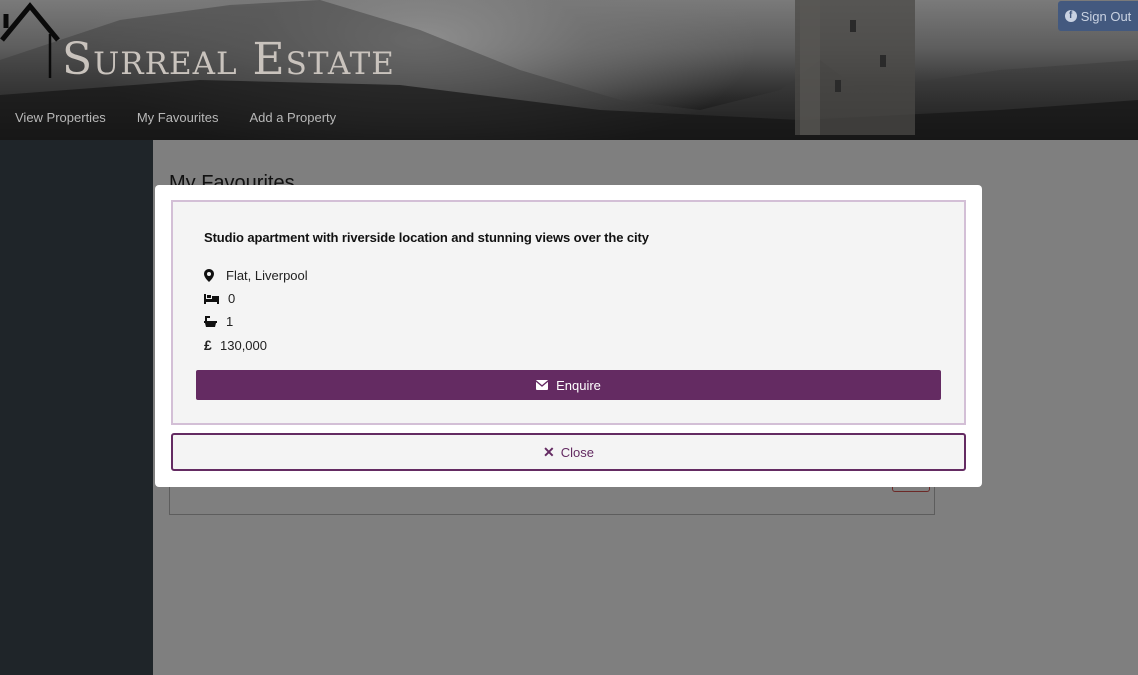 This screenshot has height=675, width=1138. I want to click on nav-my-favourites: My Favourites, so click(178, 117).